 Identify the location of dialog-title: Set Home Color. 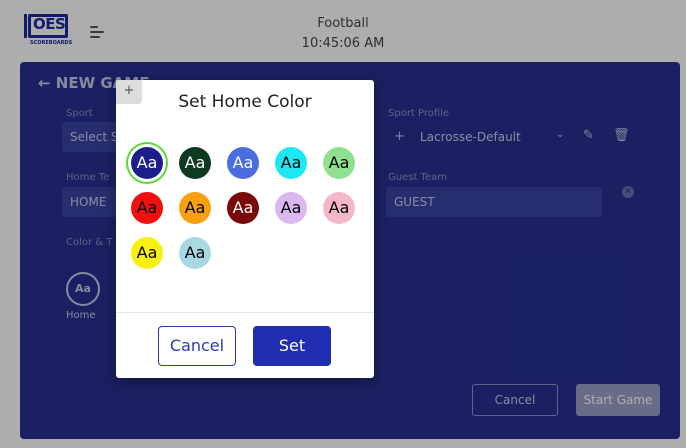
(245, 102).